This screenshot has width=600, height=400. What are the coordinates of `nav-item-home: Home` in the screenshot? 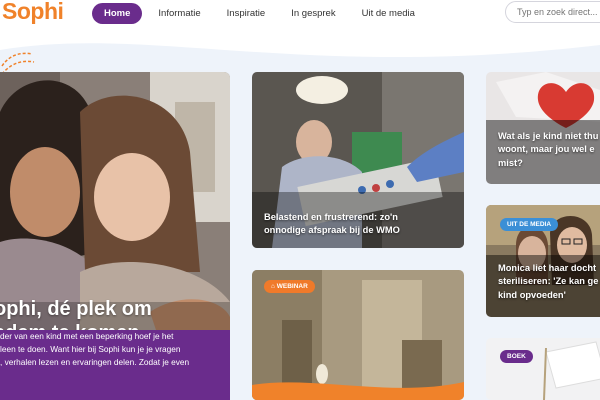 It's located at (117, 13).